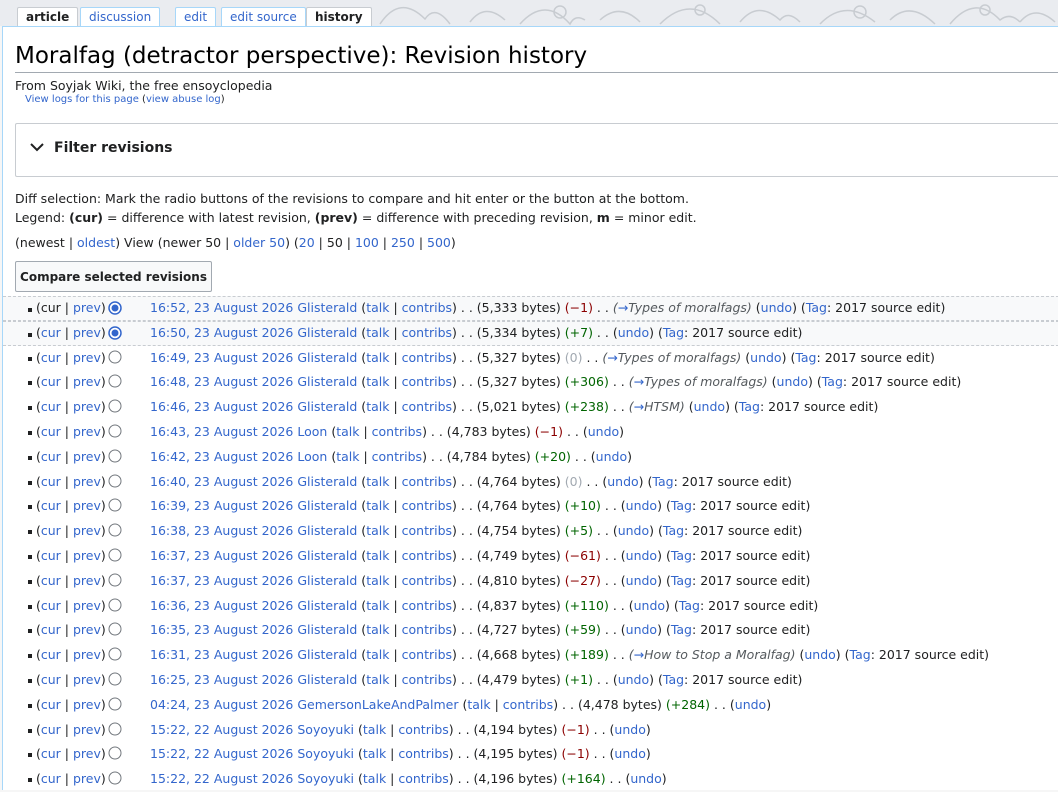  Describe the element at coordinates (325, 753) in the screenshot. I see `user-link: Soyoyuki` at that location.